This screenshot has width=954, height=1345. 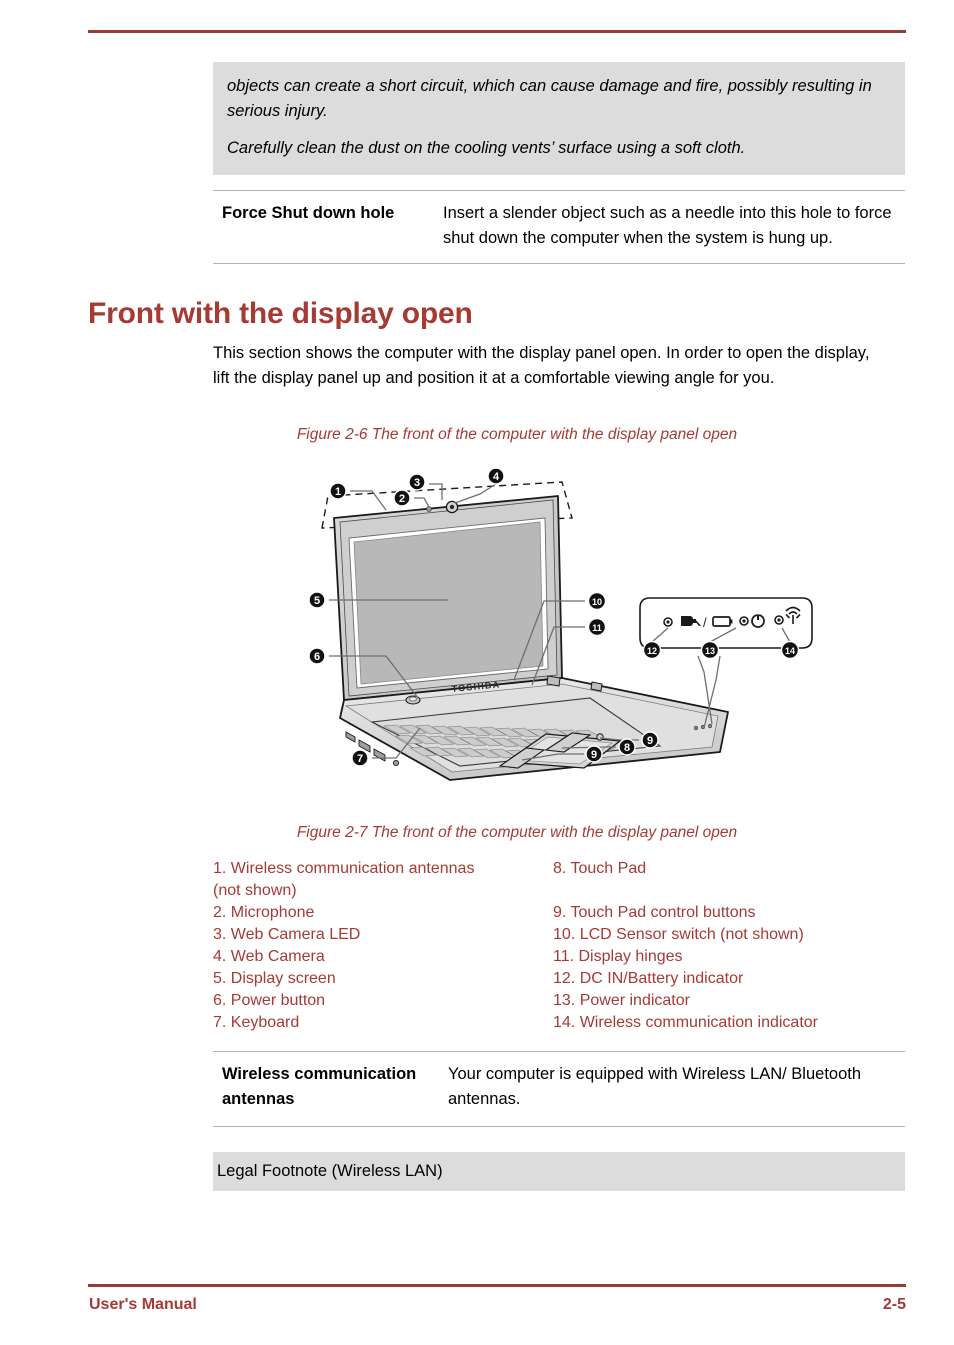 I want to click on display-lid, so click(x=448, y=598).